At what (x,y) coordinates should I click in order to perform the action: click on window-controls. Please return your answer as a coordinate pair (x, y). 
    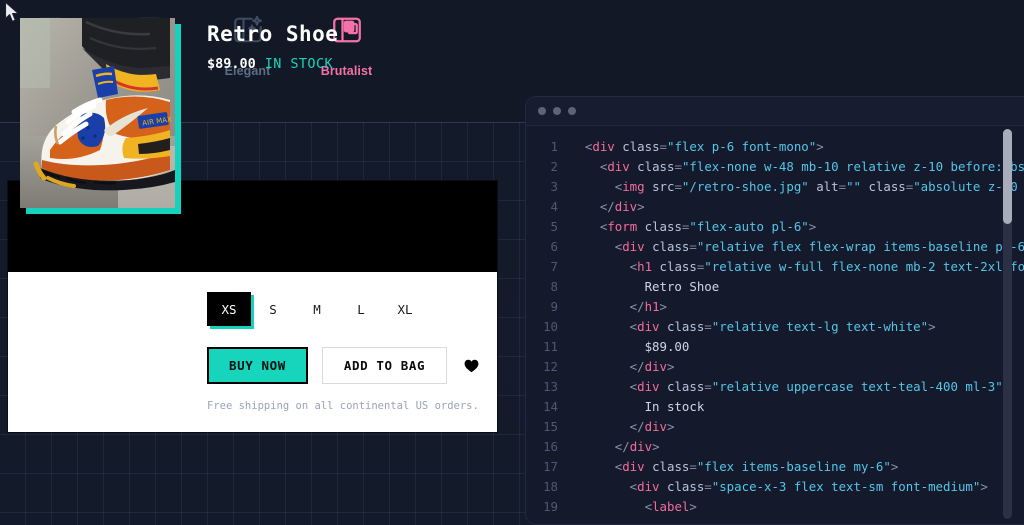
    Looking at the image, I should click on (557, 111).